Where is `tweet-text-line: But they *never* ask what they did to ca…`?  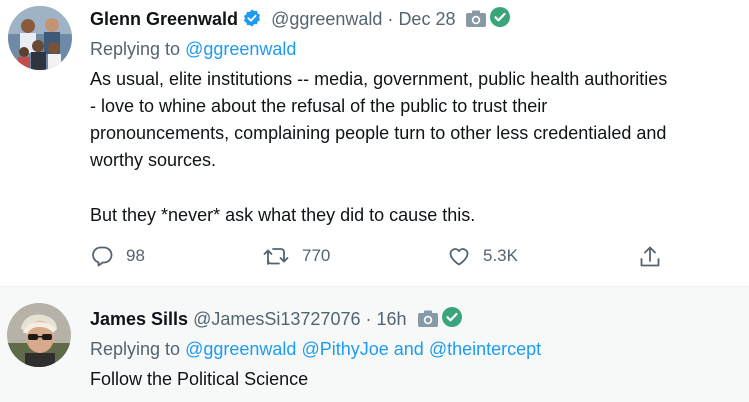
tweet-text-line: But they *never* ask what they did to ca… is located at coordinates (283, 215).